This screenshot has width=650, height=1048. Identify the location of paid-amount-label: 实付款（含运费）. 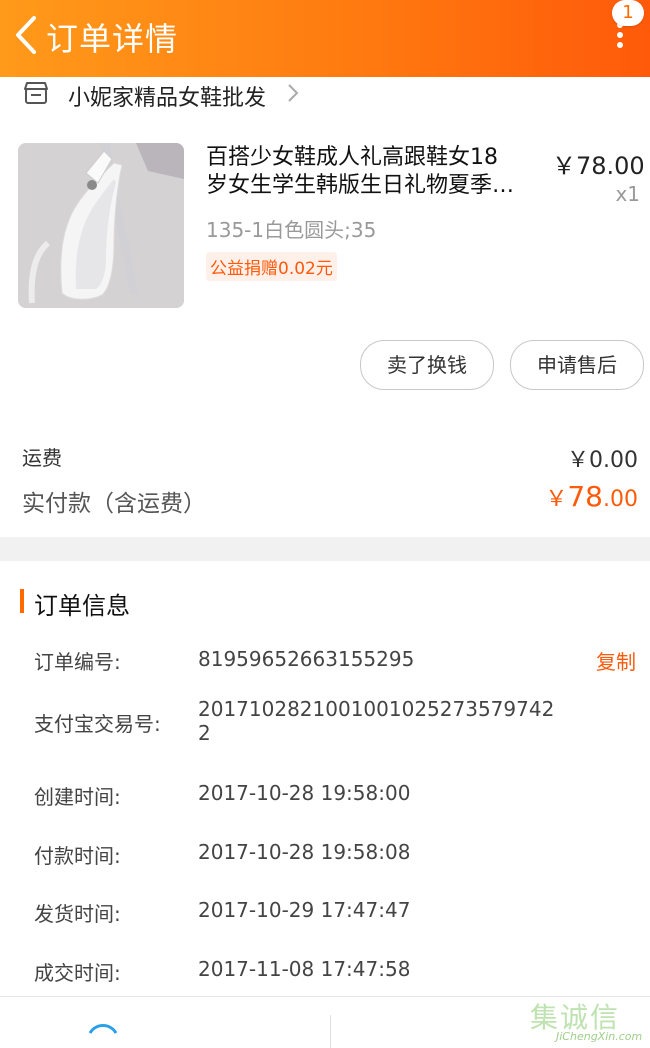
(114, 504).